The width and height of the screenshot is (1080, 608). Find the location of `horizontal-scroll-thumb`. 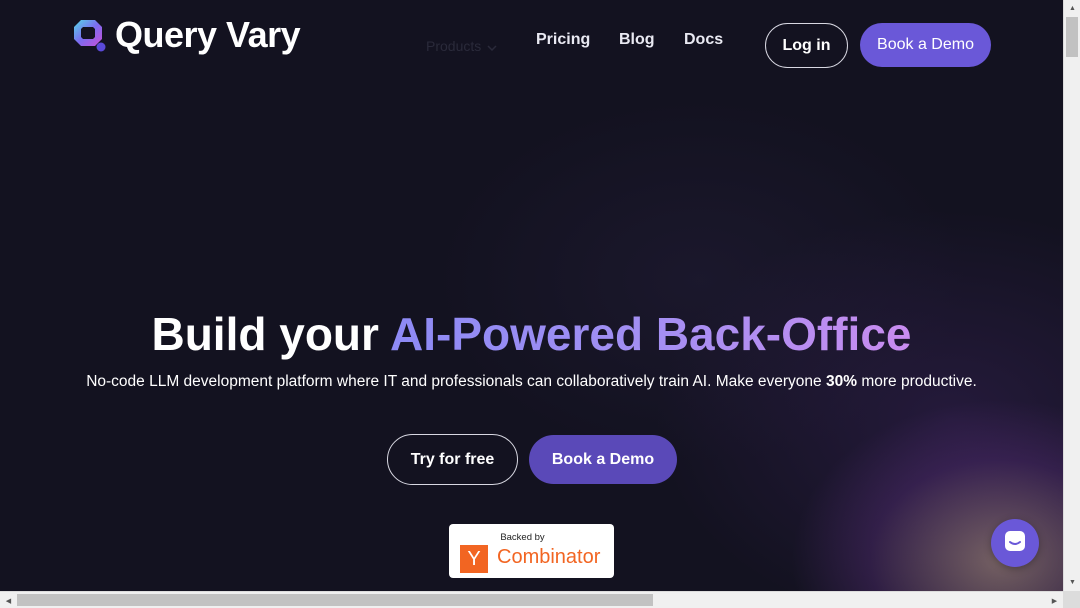

horizontal-scroll-thumb is located at coordinates (335, 600).